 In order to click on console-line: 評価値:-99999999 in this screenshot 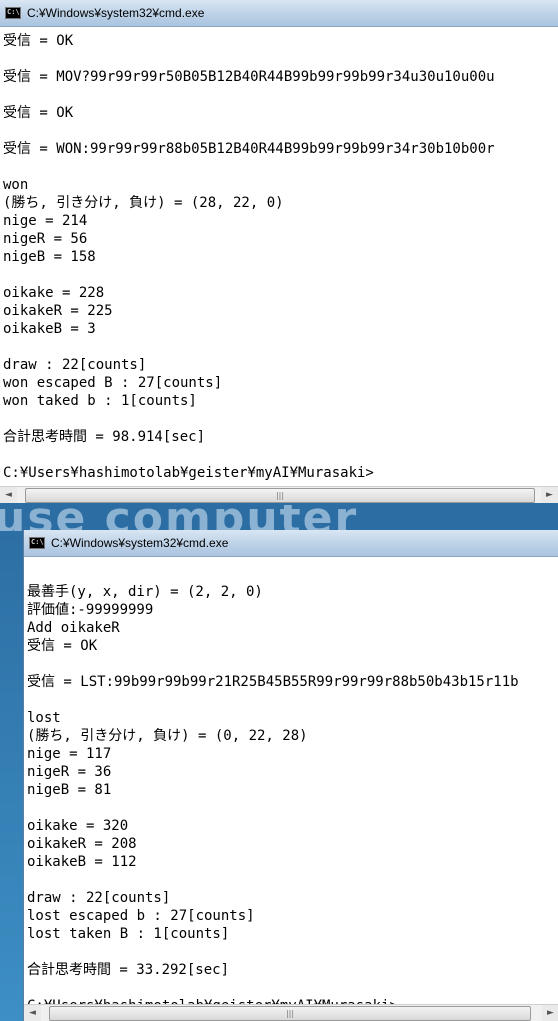, I will do `click(90, 610)`.